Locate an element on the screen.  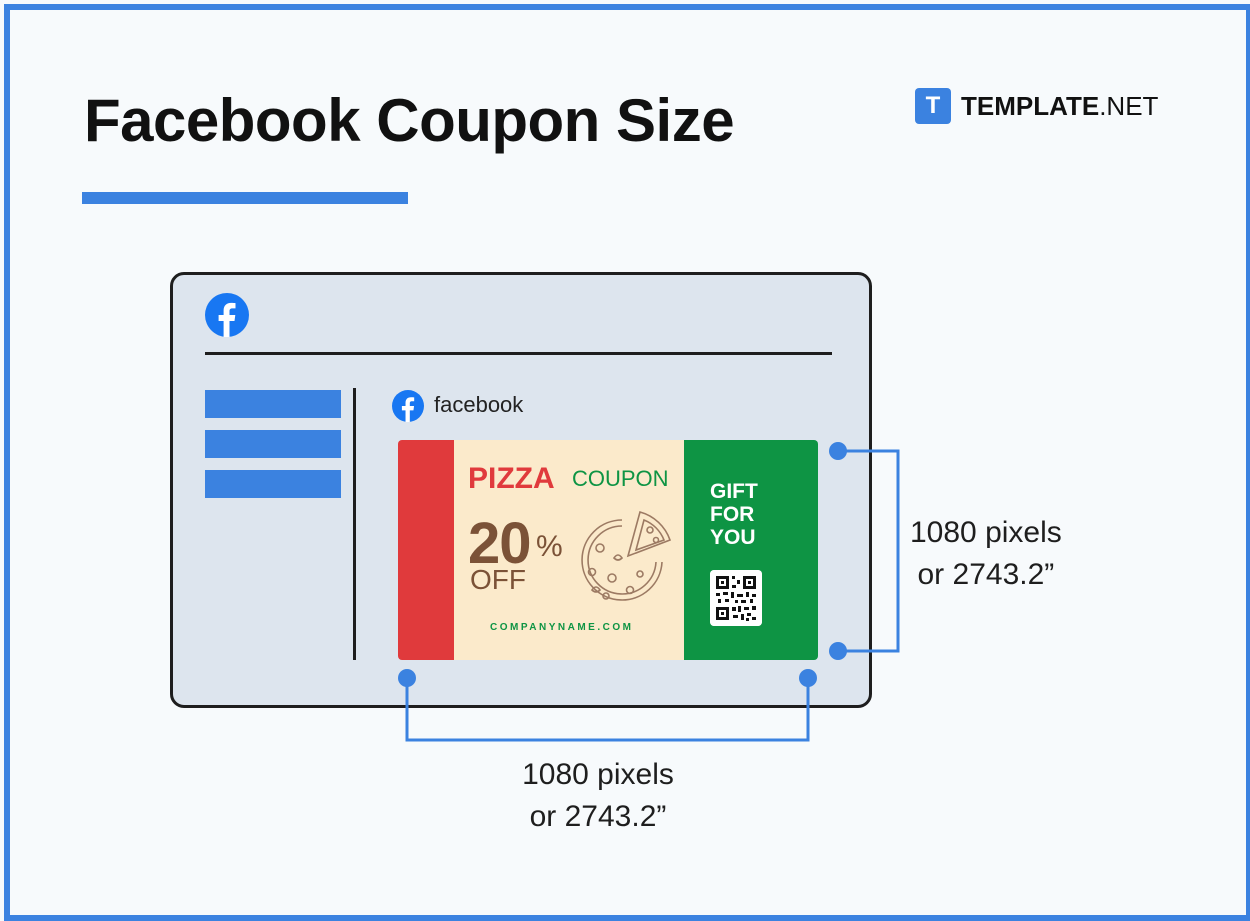
brand-name-bold: TEMPLATE is located at coordinates (1030, 105).